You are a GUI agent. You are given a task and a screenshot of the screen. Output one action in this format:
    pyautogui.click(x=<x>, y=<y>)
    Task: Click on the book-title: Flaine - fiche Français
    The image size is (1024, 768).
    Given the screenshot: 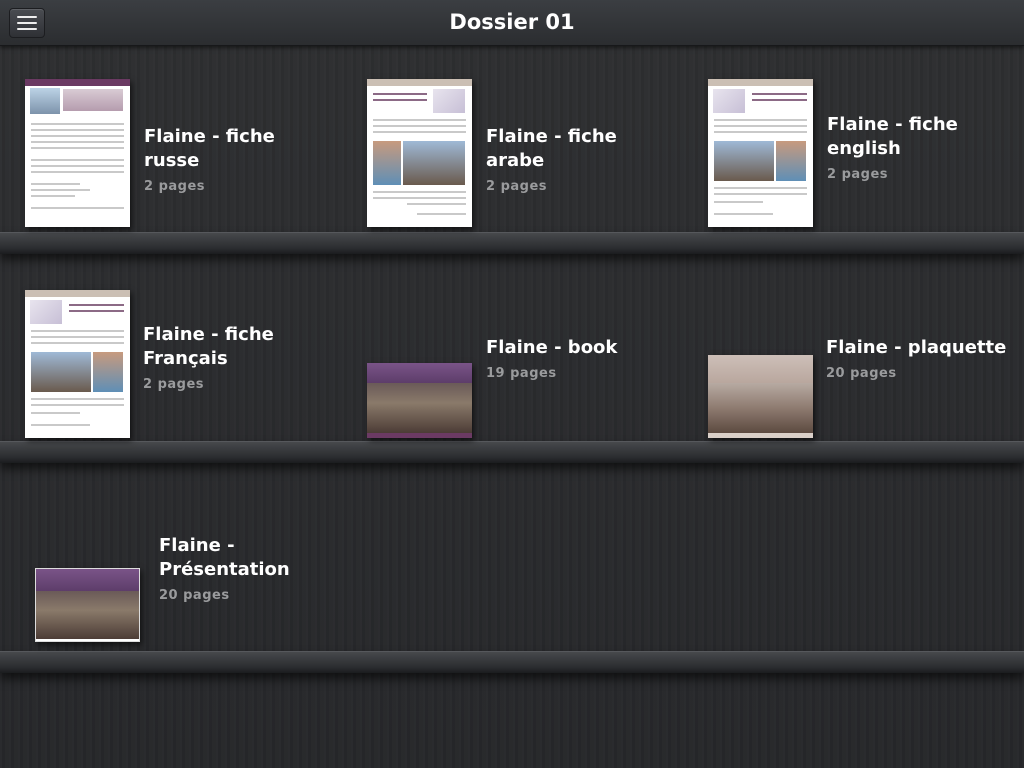 What is the action you would take?
    pyautogui.click(x=223, y=347)
    